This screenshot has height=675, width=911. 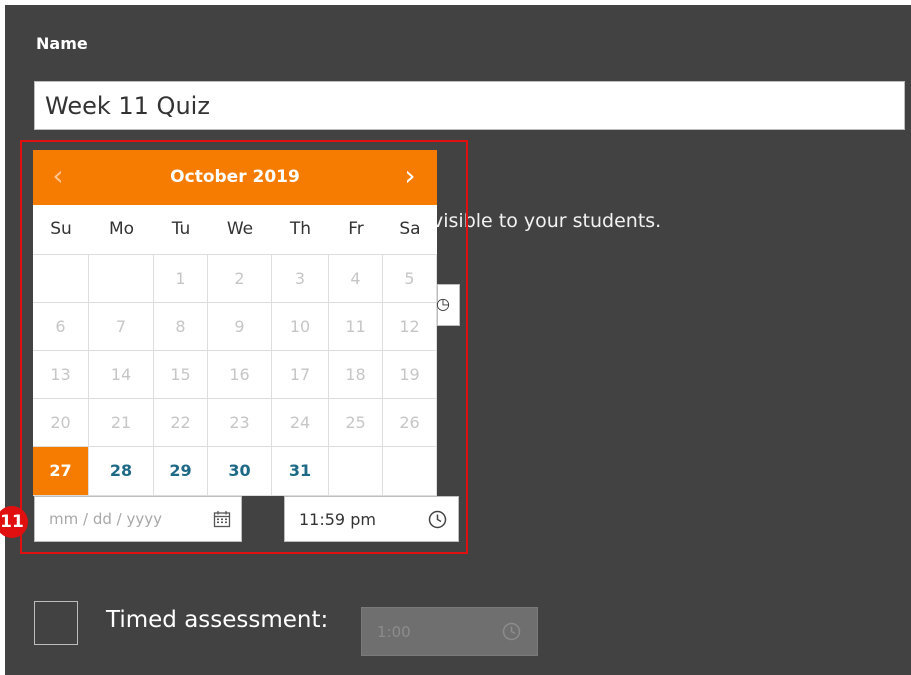 What do you see at coordinates (410, 423) in the screenshot?
I see `calendar-day-disabled: 26` at bounding box center [410, 423].